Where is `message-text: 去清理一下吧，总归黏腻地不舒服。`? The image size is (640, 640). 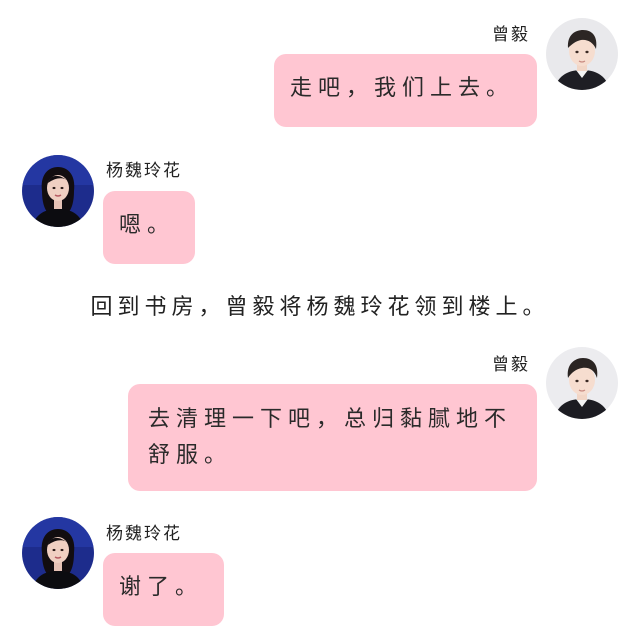
message-text: 去清理一下吧，总归黏腻地不舒服。 is located at coordinates (330, 437).